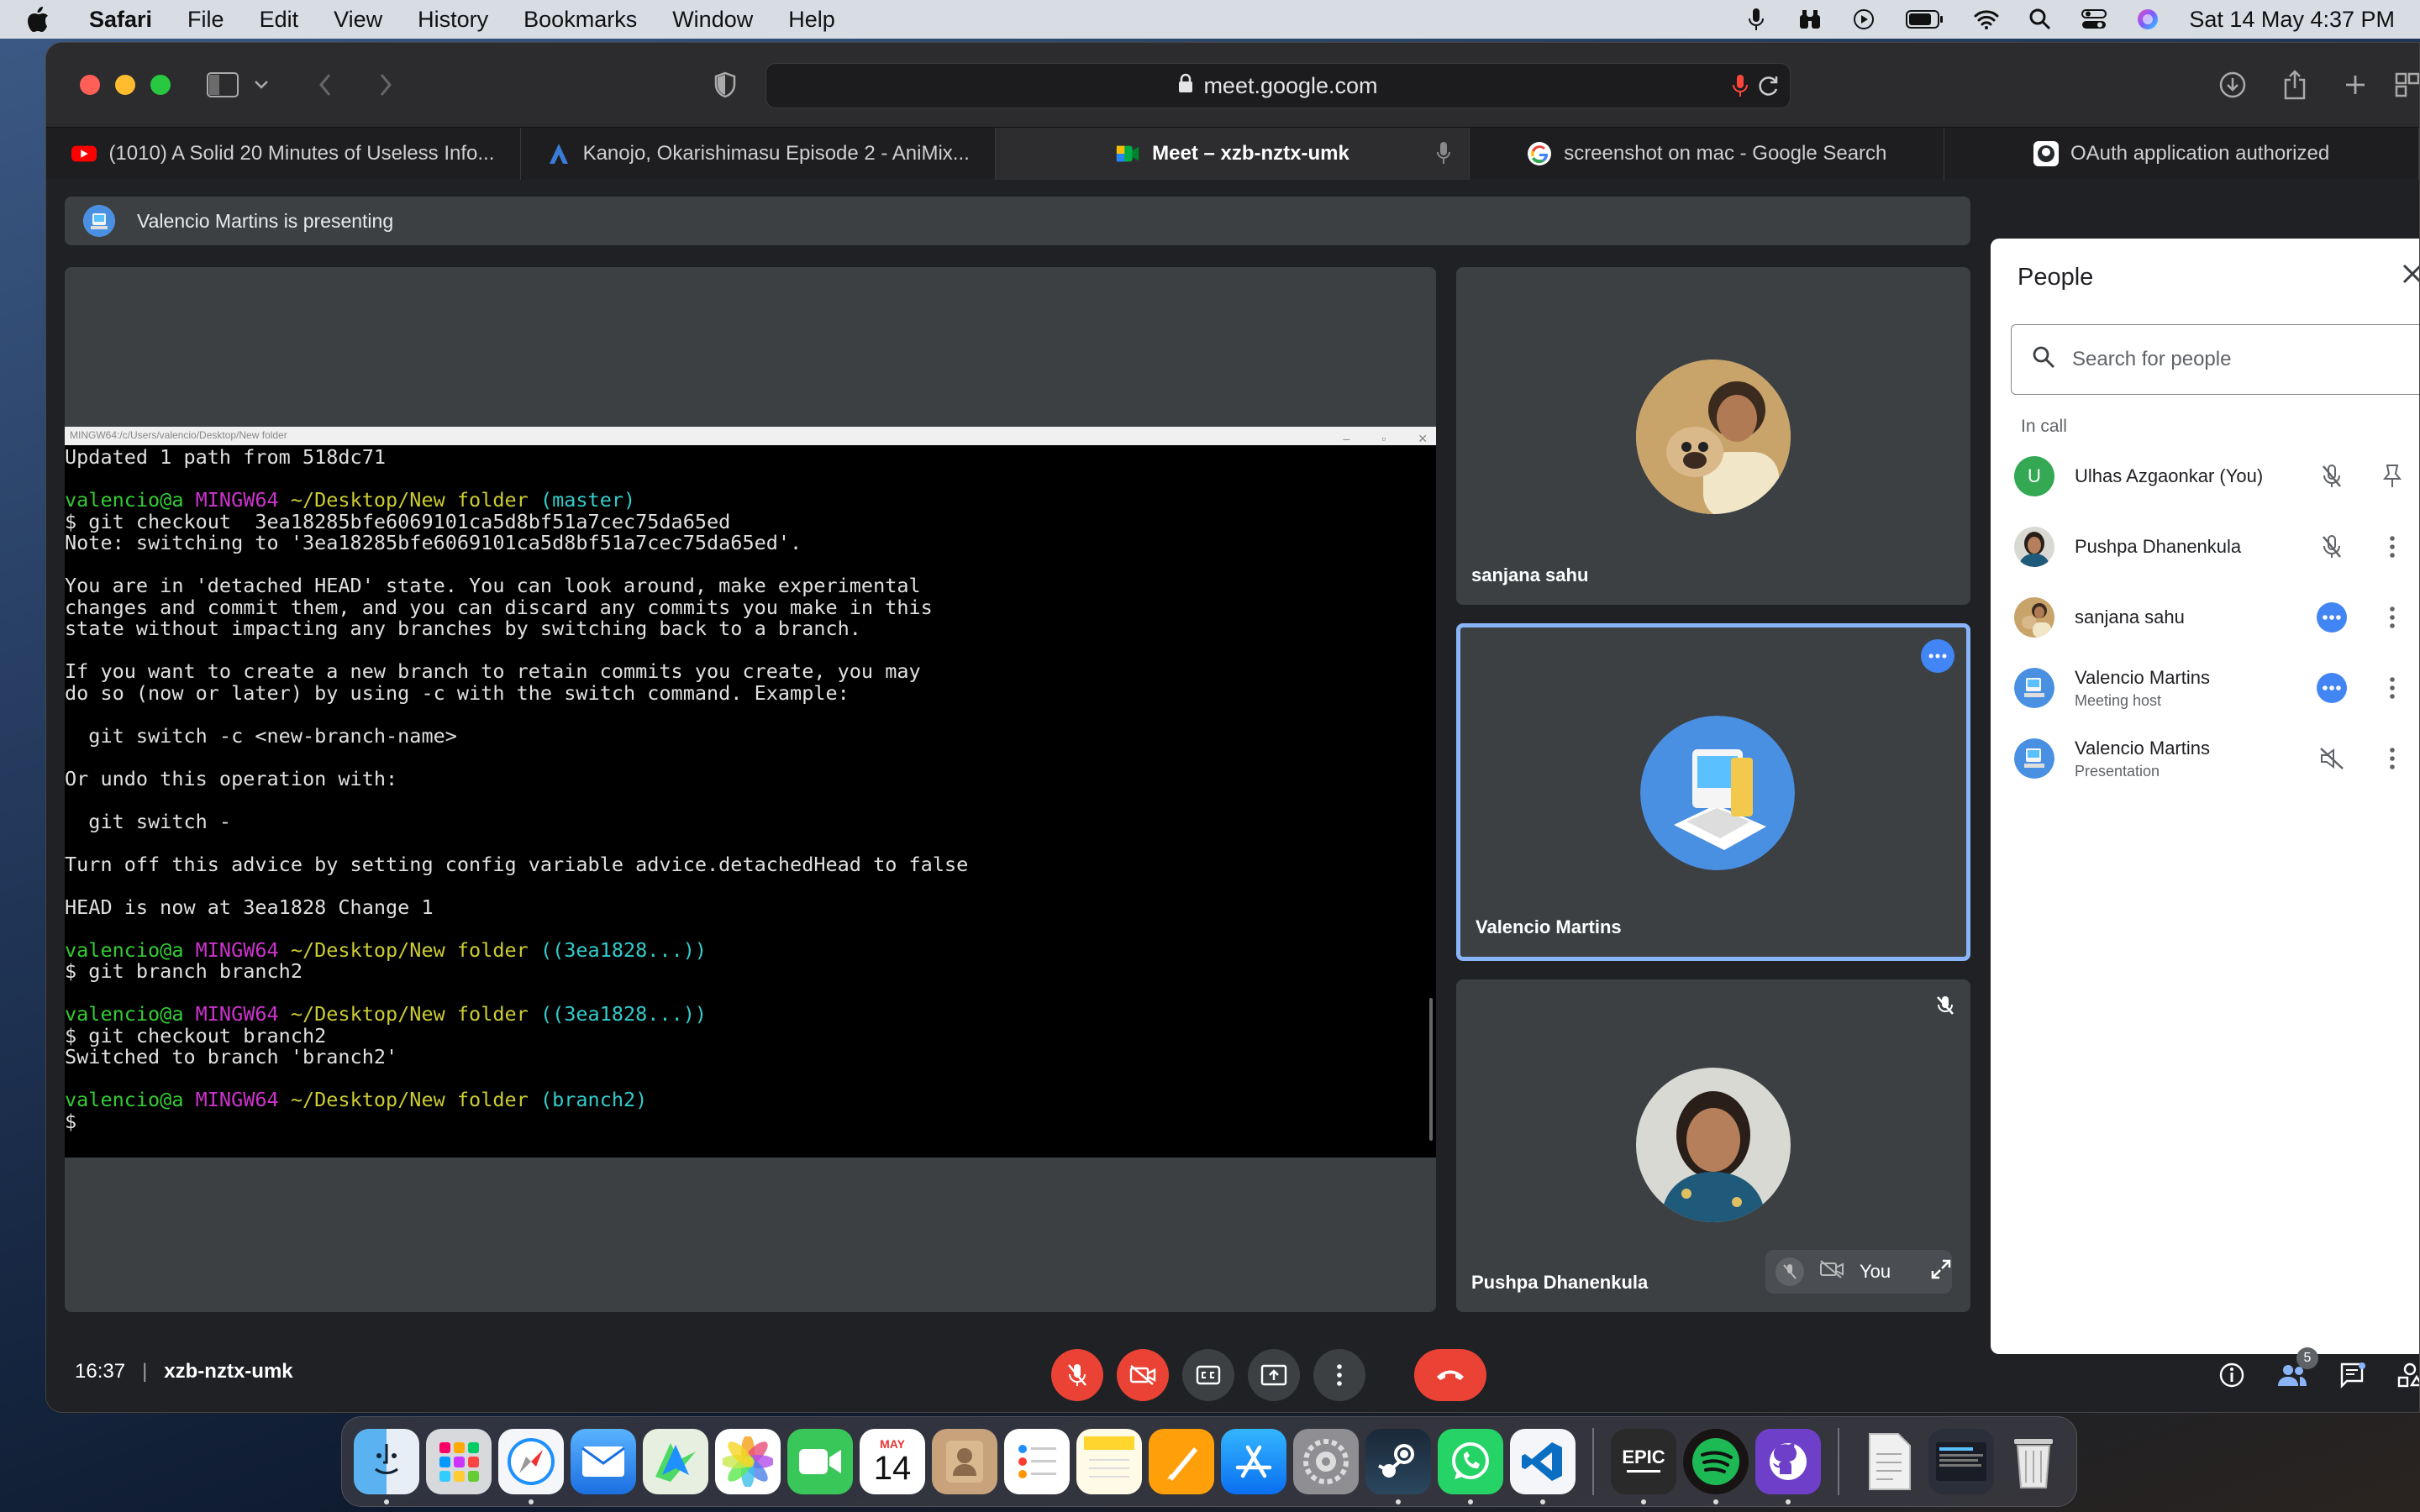 This screenshot has height=1512, width=2420. Describe the element at coordinates (1326, 1461) in the screenshot. I see `system-preferences-icon` at that location.